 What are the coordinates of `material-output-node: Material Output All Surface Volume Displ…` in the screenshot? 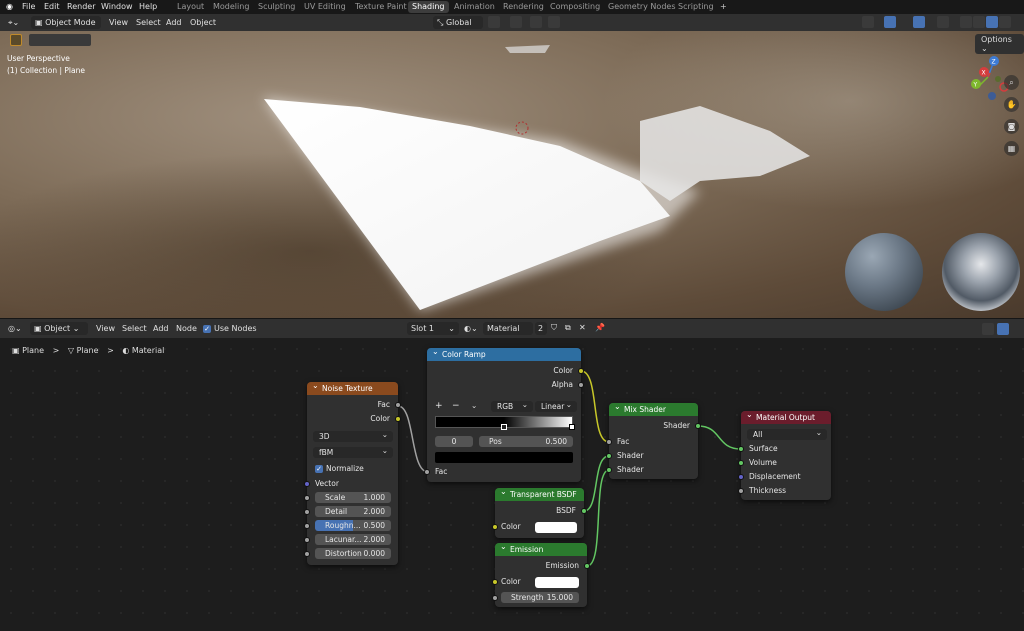 It's located at (784, 454).